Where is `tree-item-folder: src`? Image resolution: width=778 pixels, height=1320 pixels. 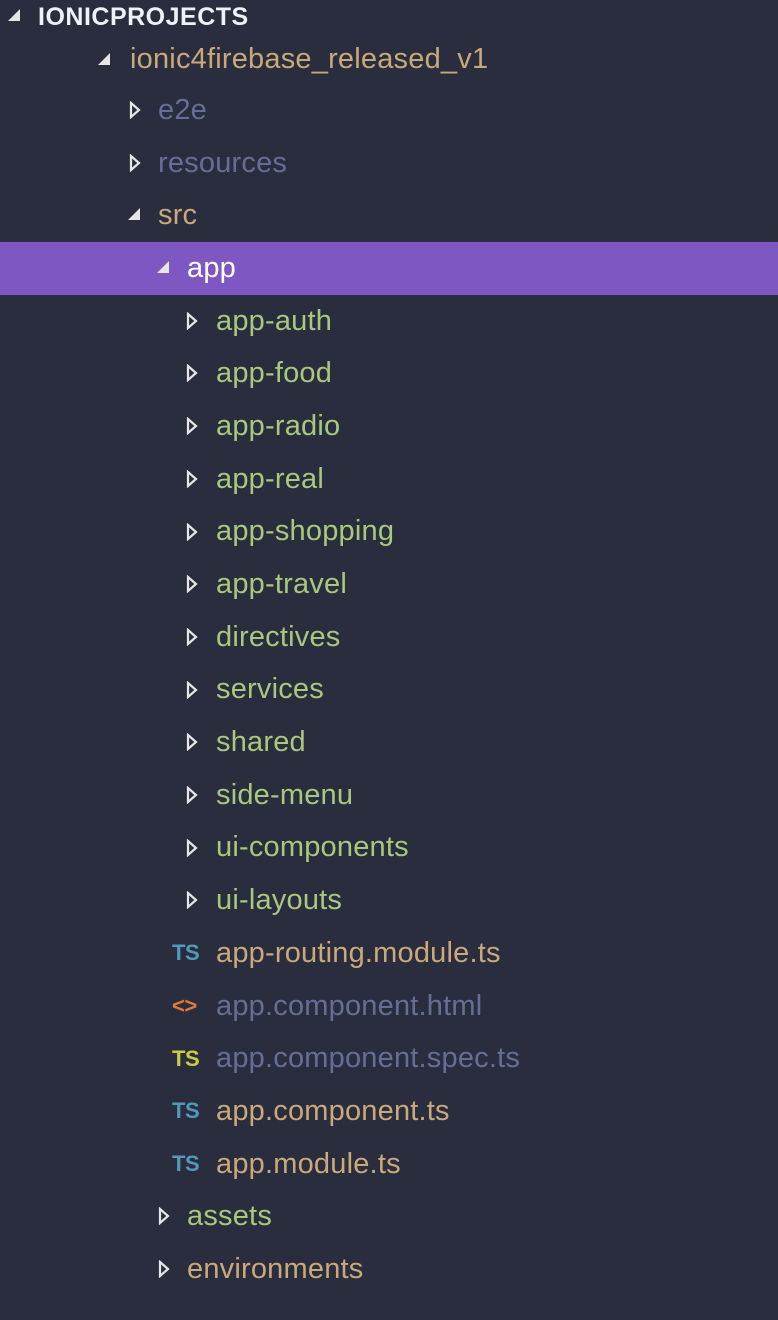 tree-item-folder: src is located at coordinates (389, 215).